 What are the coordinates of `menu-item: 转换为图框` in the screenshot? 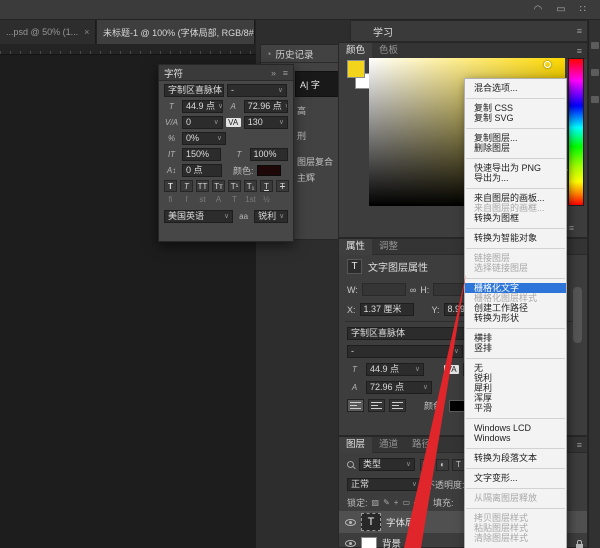 It's located at (515, 218).